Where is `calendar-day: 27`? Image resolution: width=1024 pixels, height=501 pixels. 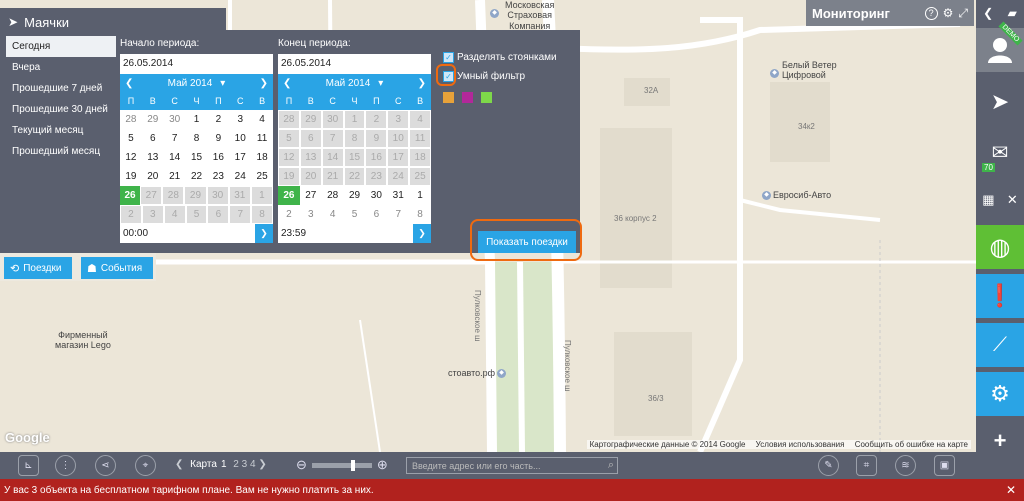
calendar-day: 27 is located at coordinates (311, 195).